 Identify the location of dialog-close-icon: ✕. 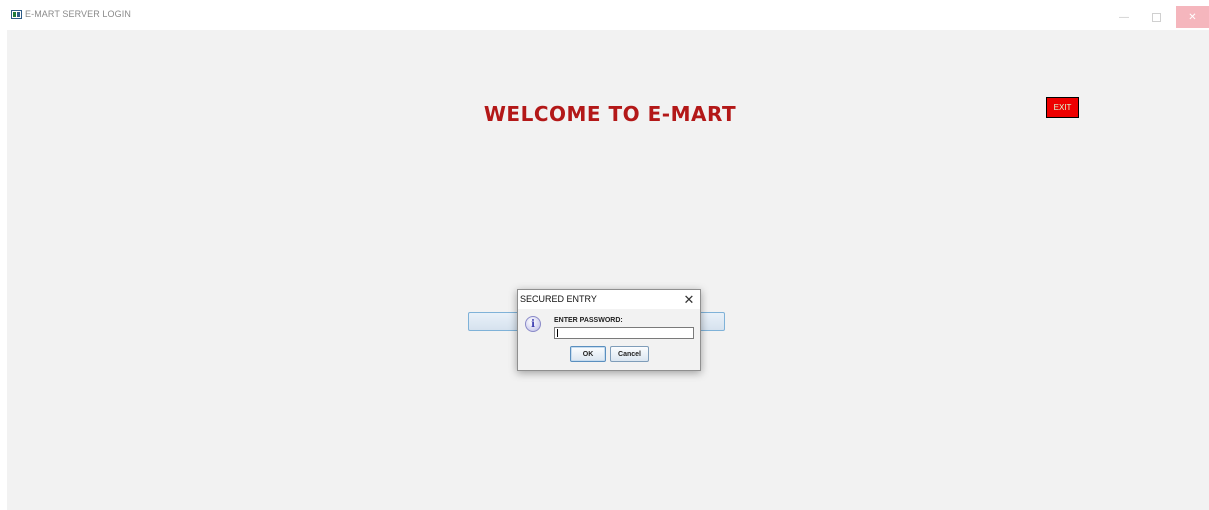
(689, 299).